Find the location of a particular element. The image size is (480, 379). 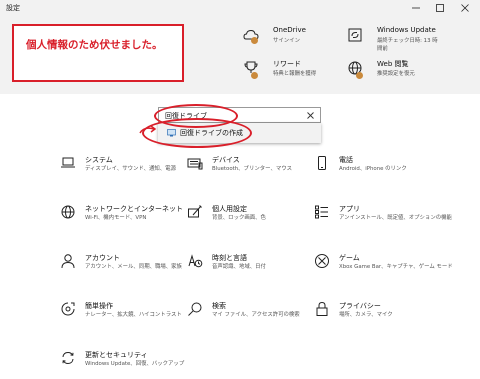

windows-update-subtitle: 最終チェック日時: 13 時 is located at coordinates (407, 41).